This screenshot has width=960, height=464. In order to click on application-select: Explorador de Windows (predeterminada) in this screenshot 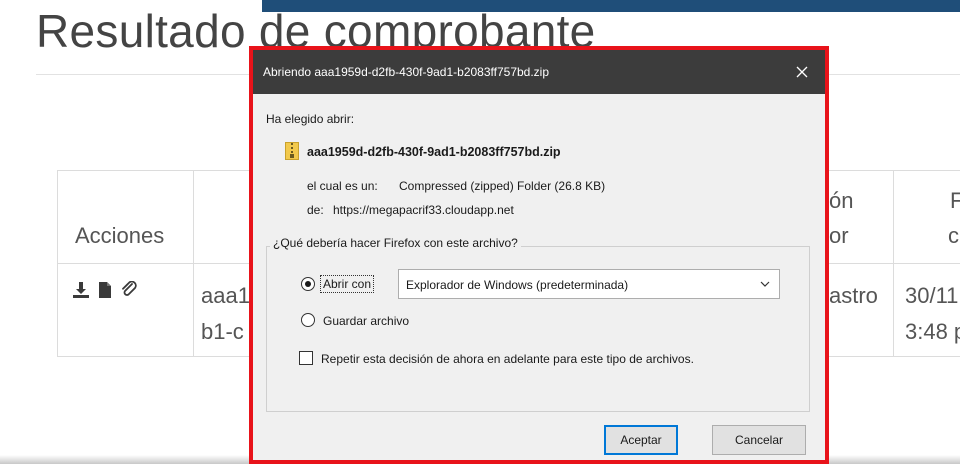, I will do `click(589, 284)`.